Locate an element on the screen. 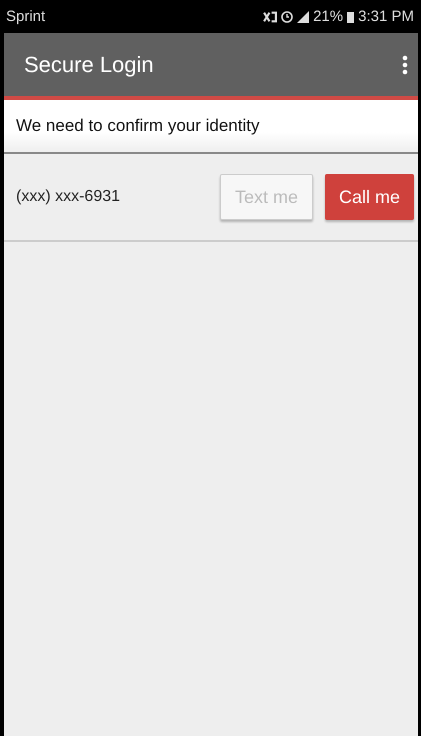  battery-percent: 21% is located at coordinates (328, 16).